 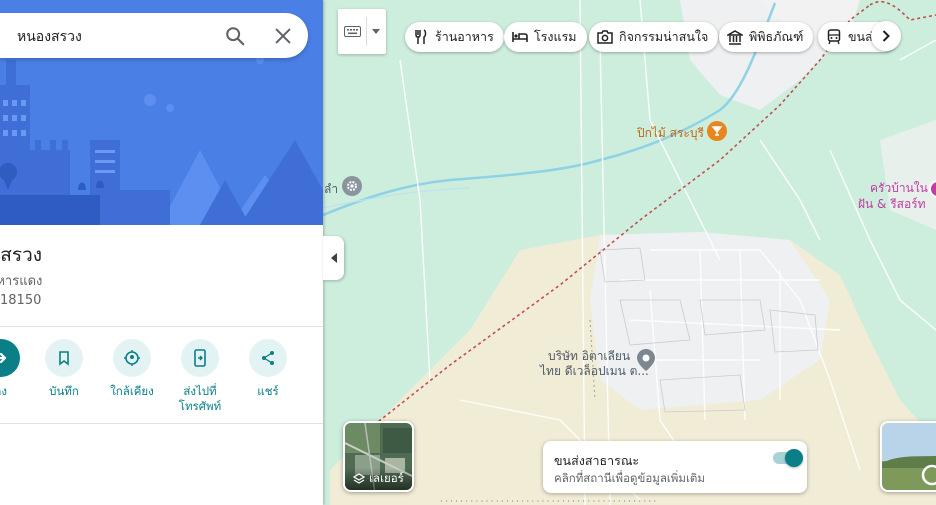 What do you see at coordinates (161, 423) in the screenshot?
I see `divider-bottom` at bounding box center [161, 423].